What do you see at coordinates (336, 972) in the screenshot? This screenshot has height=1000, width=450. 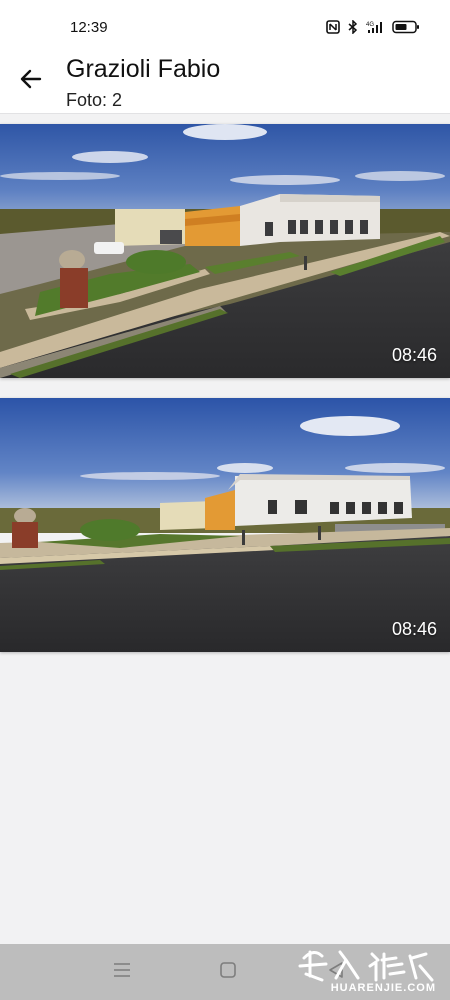 I see `back-triangle-icon` at bounding box center [336, 972].